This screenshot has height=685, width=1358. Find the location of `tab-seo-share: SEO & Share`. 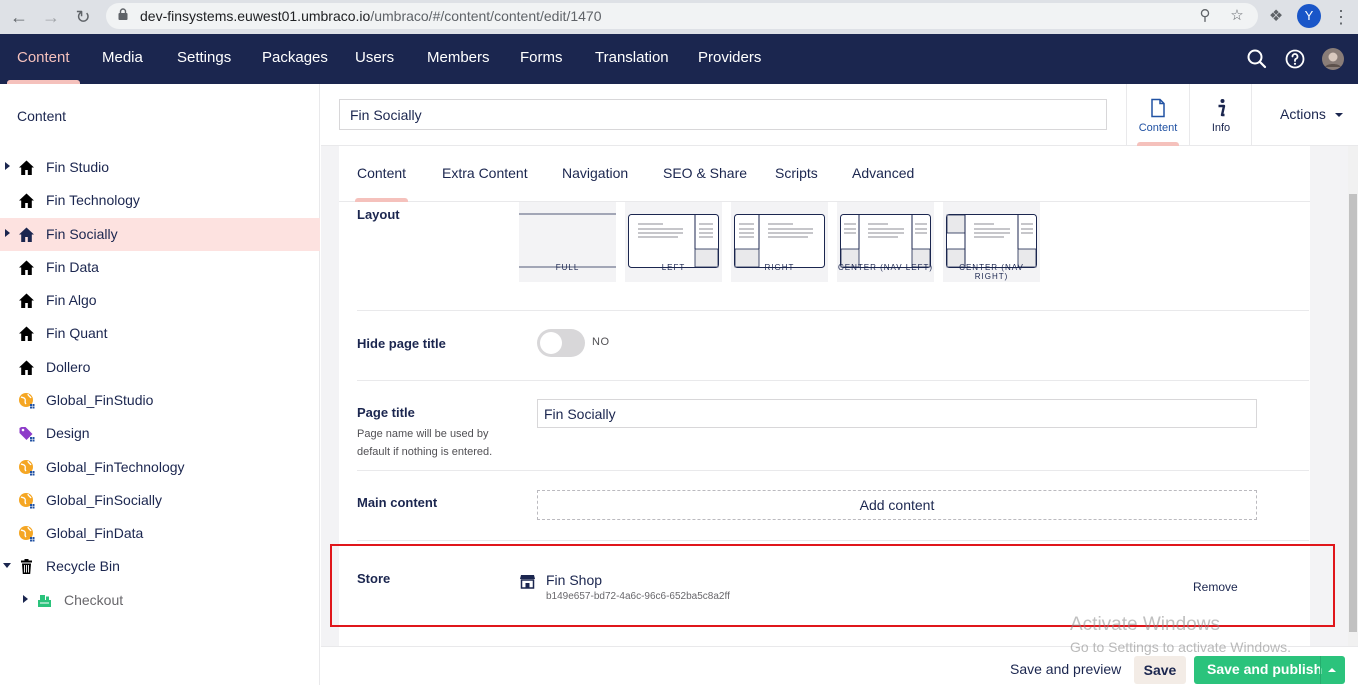

tab-seo-share: SEO & Share is located at coordinates (705, 173).